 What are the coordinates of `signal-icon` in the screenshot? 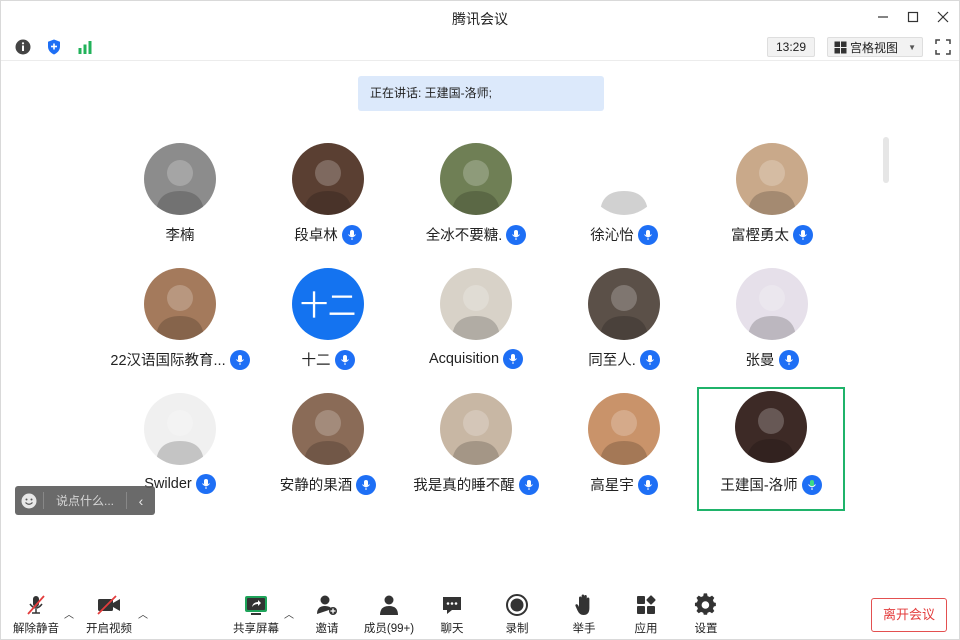 It's located at (85, 47).